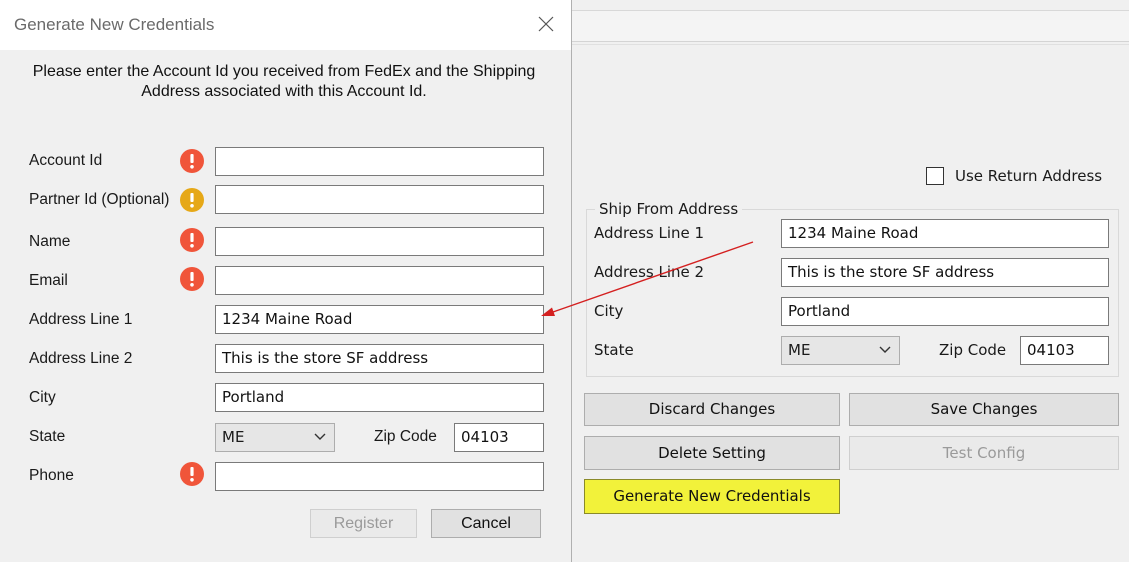  What do you see at coordinates (379, 280) in the screenshot?
I see `email-field` at bounding box center [379, 280].